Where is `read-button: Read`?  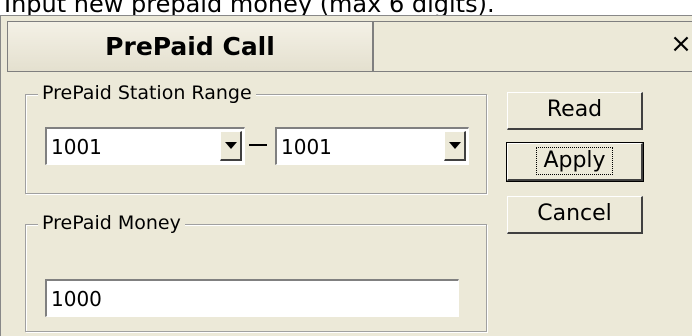
read-button: Read is located at coordinates (575, 111).